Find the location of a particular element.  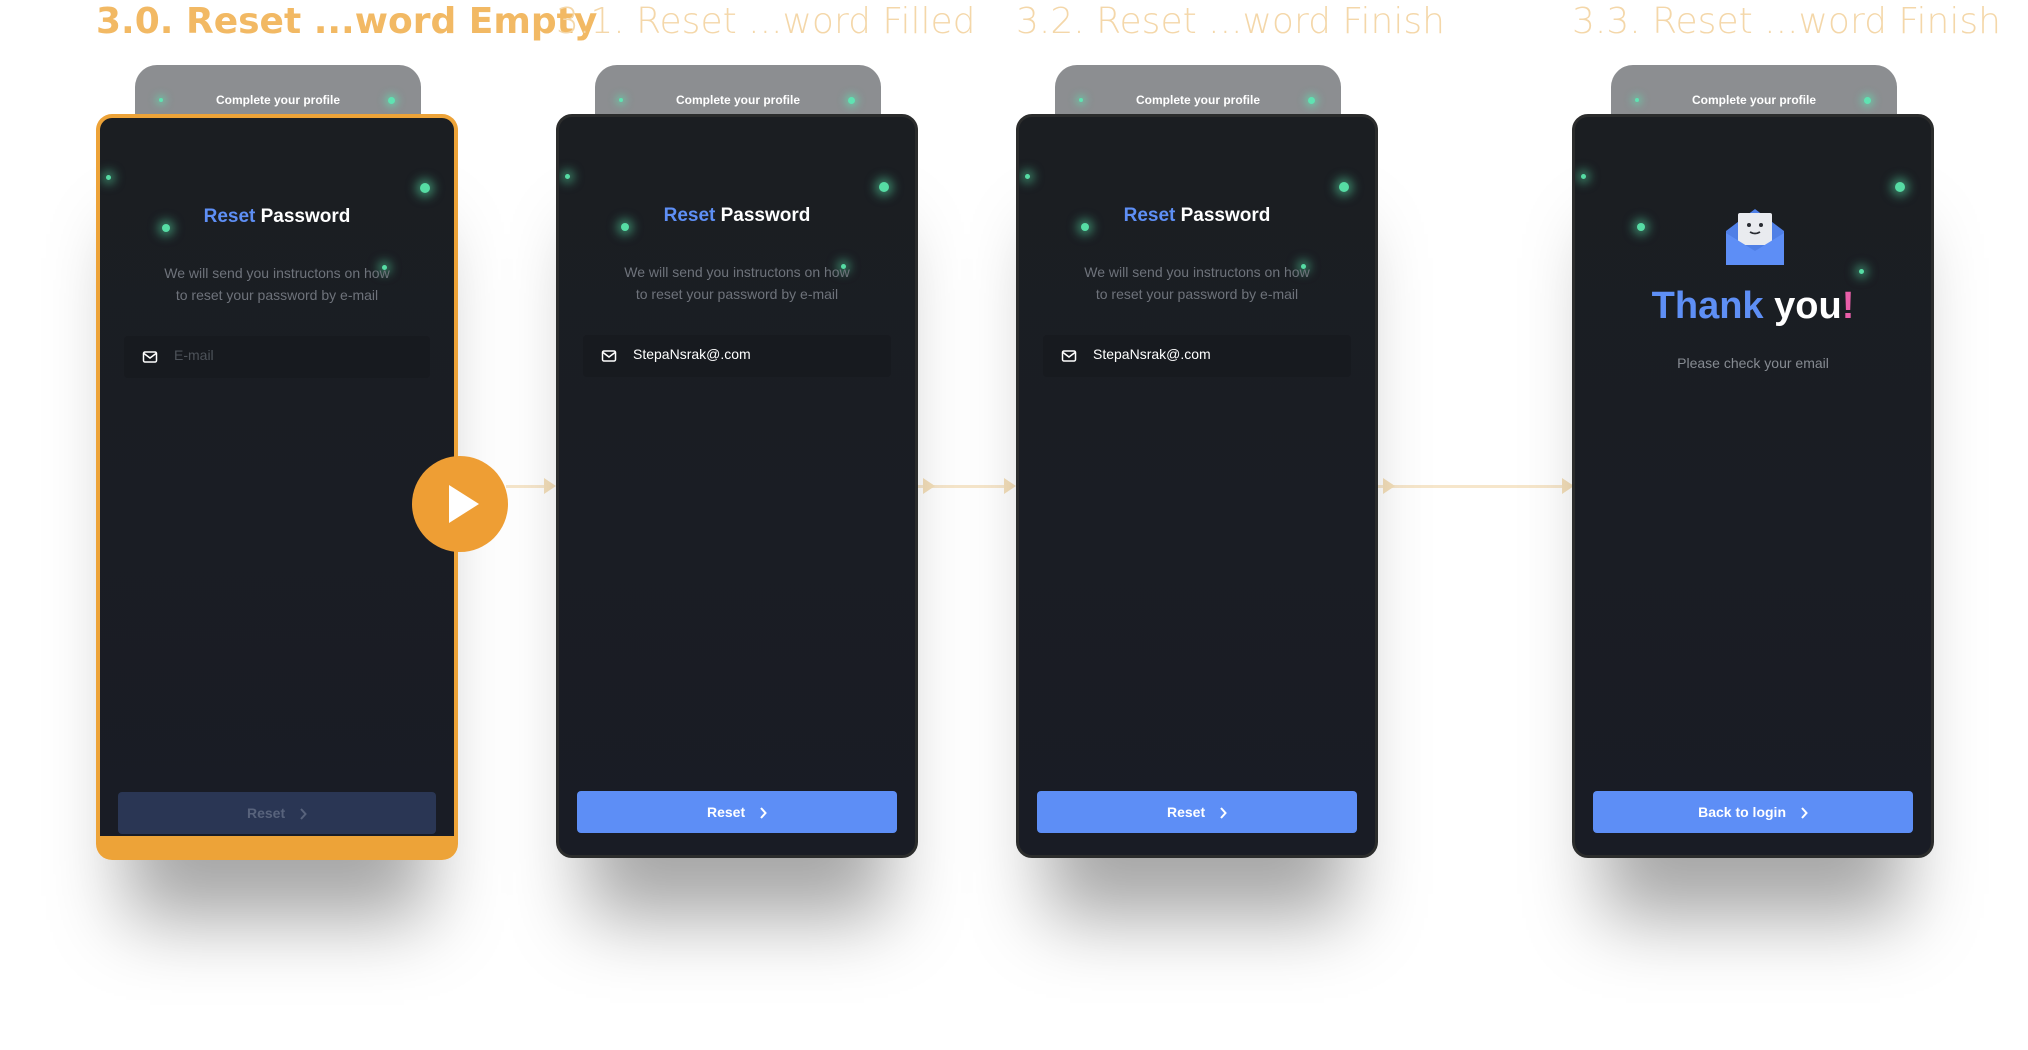

frame-title-filled: 3.1. Reset ...word Filled is located at coordinates (766, 22).